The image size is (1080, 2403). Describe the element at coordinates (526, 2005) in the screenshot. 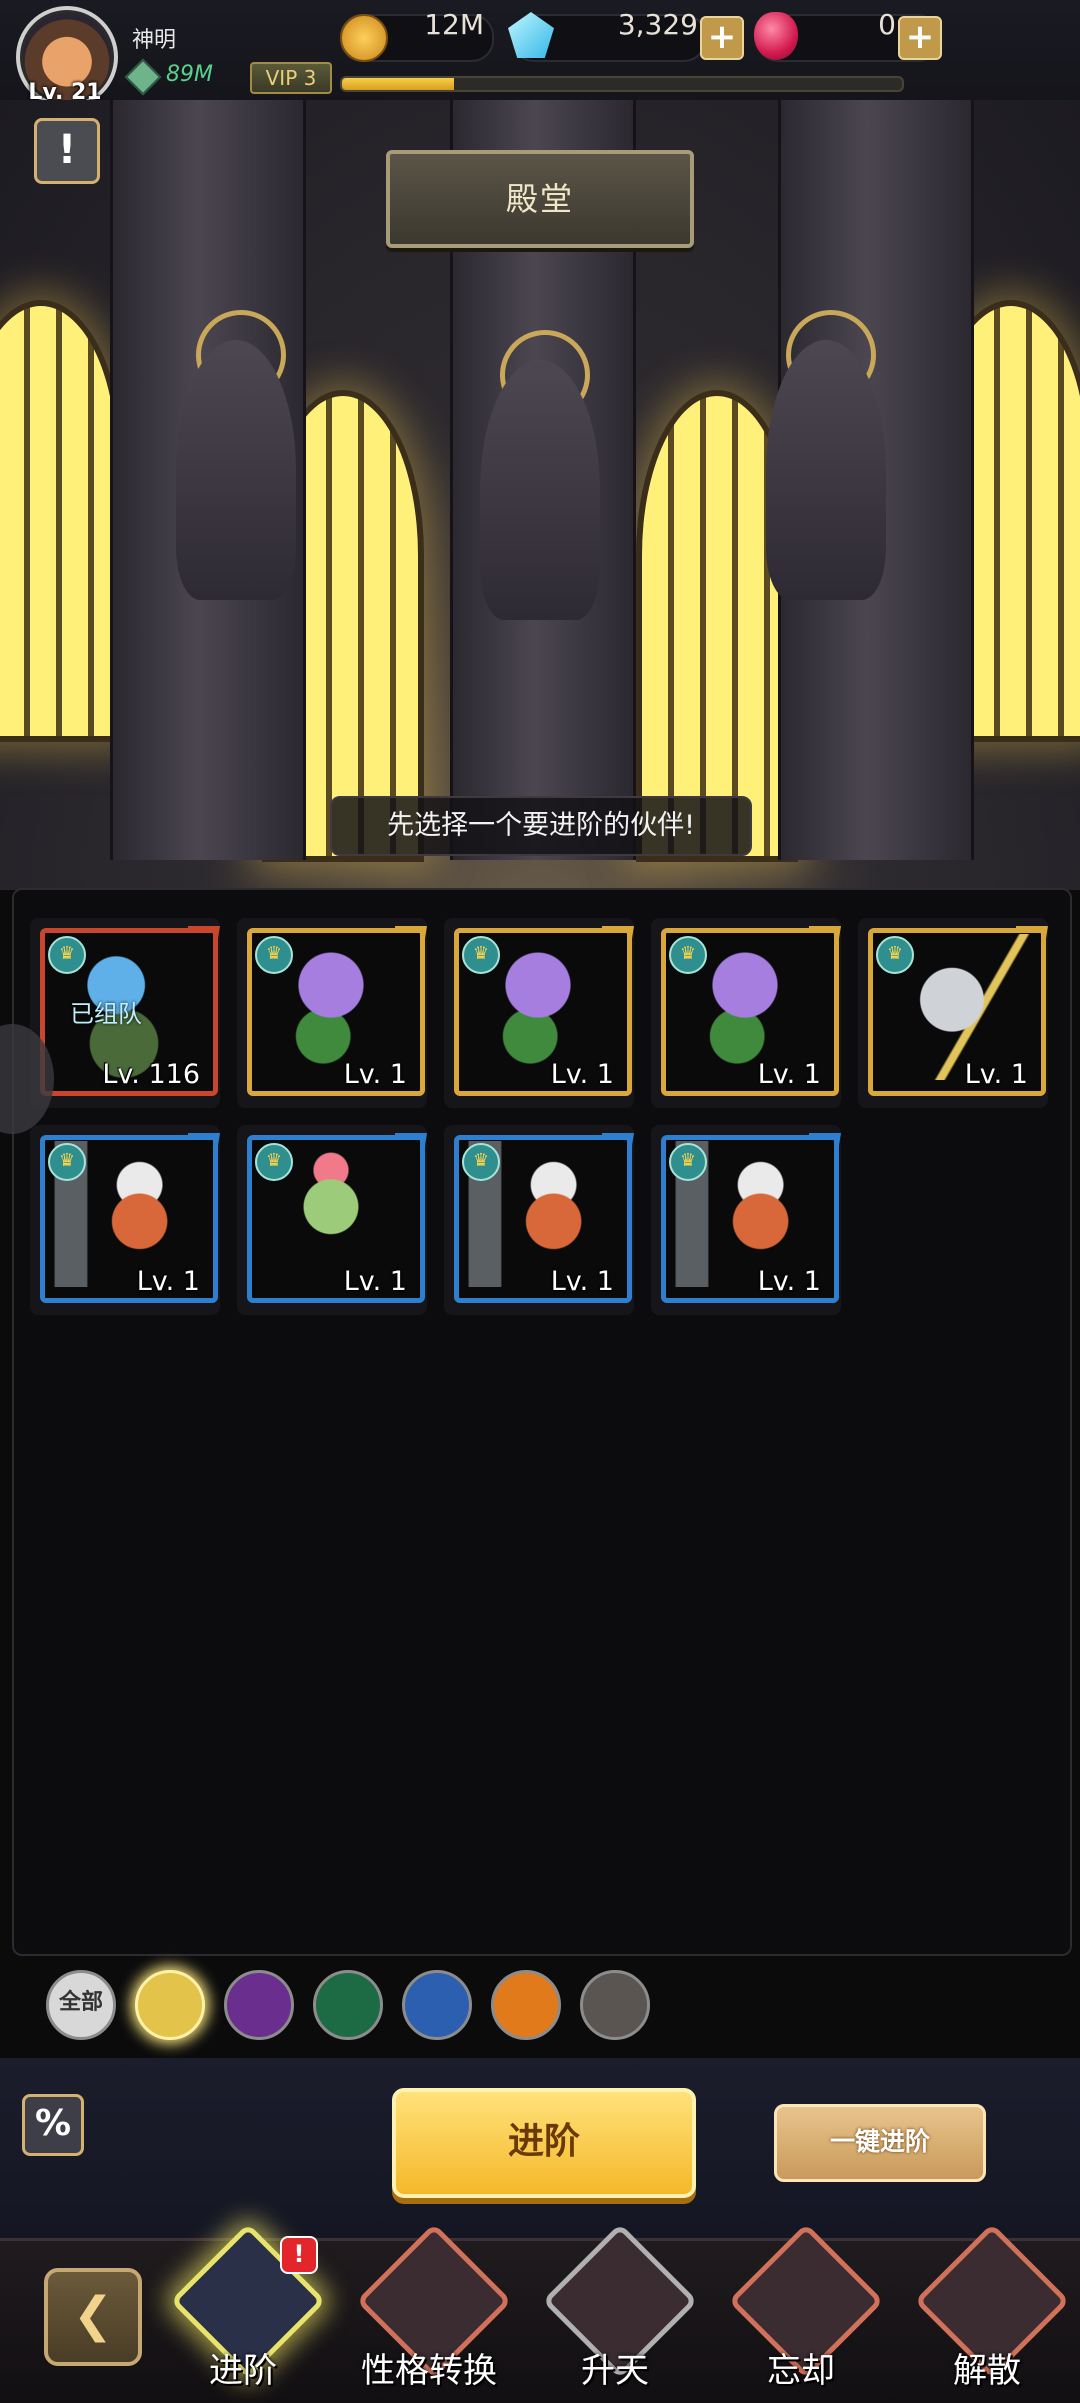

I see `filter-dragon-icon` at that location.